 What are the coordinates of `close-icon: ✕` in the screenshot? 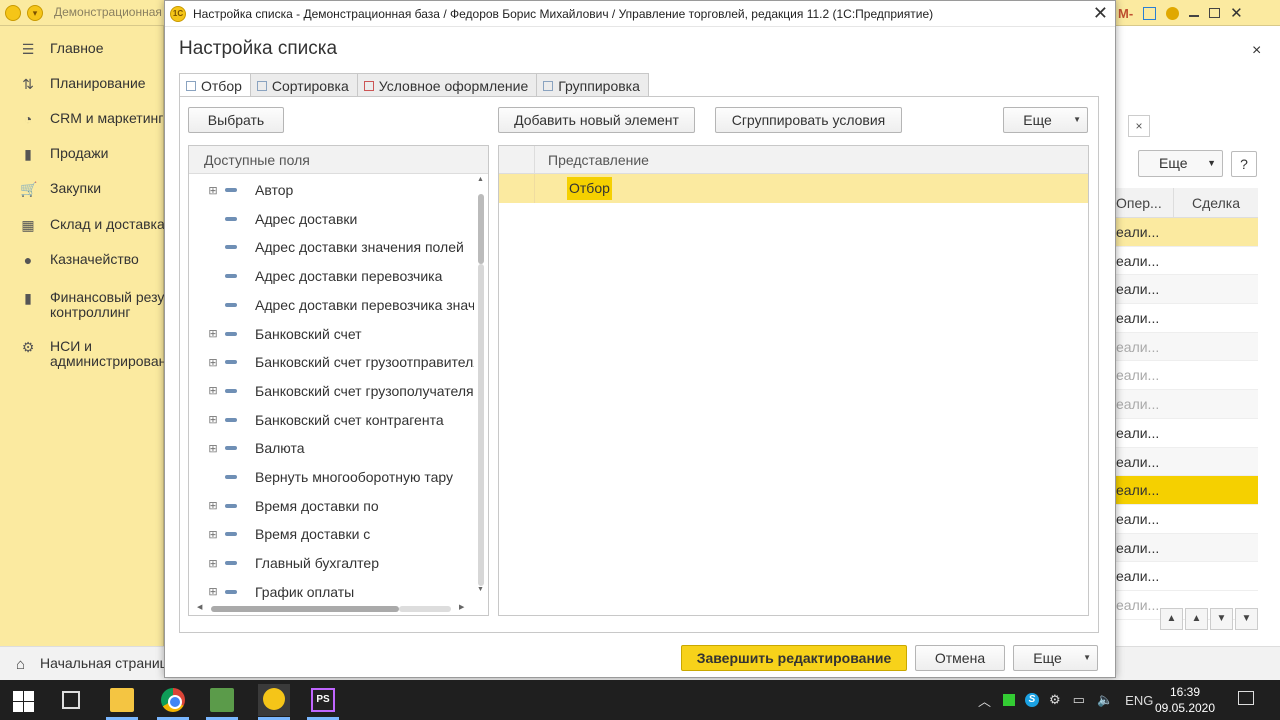 It's located at (1236, 13).